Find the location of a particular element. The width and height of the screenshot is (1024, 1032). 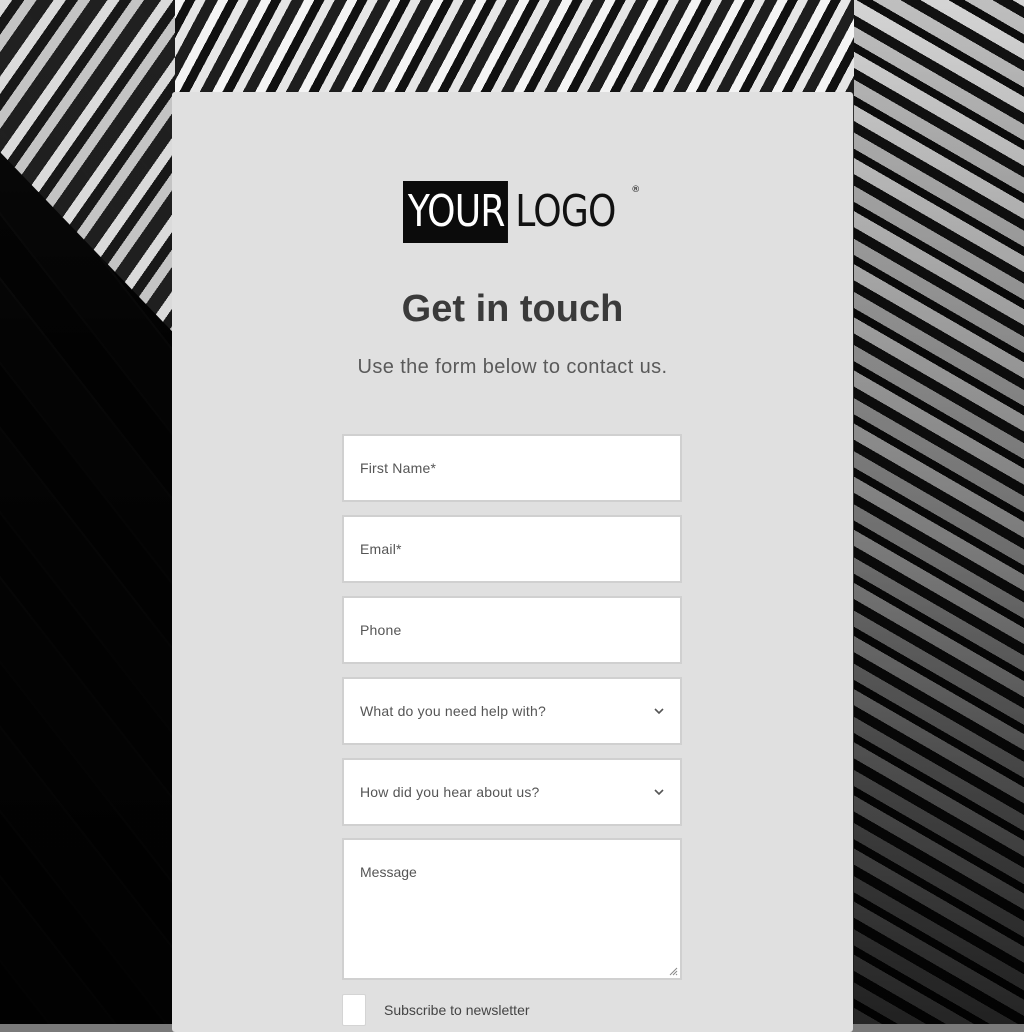

brand-logo: YOUR LOGO ® is located at coordinates (522, 212).